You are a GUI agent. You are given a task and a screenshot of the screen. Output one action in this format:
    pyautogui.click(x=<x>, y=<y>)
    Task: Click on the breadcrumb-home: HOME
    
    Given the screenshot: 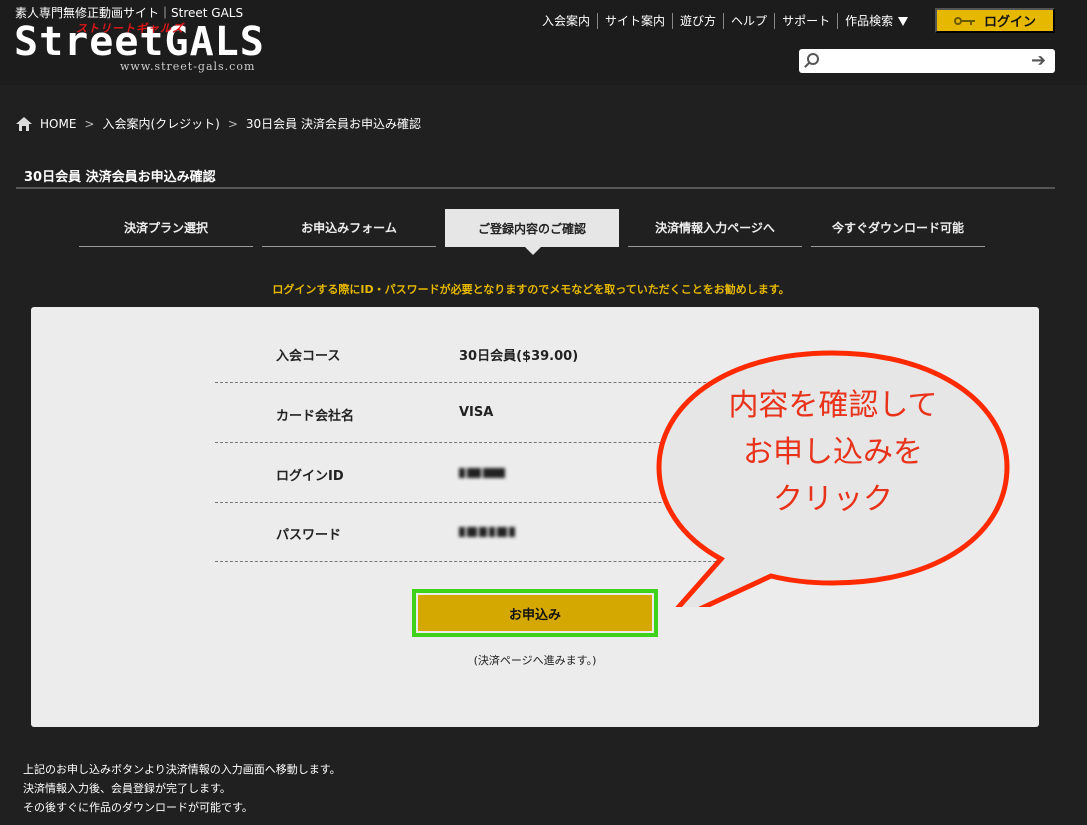 What is the action you would take?
    pyautogui.click(x=58, y=124)
    